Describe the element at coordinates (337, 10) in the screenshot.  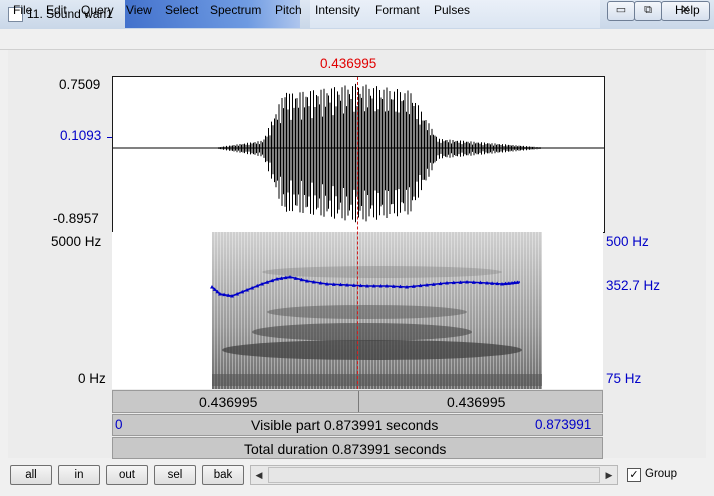
I see `menu-intensity: Intensity` at that location.